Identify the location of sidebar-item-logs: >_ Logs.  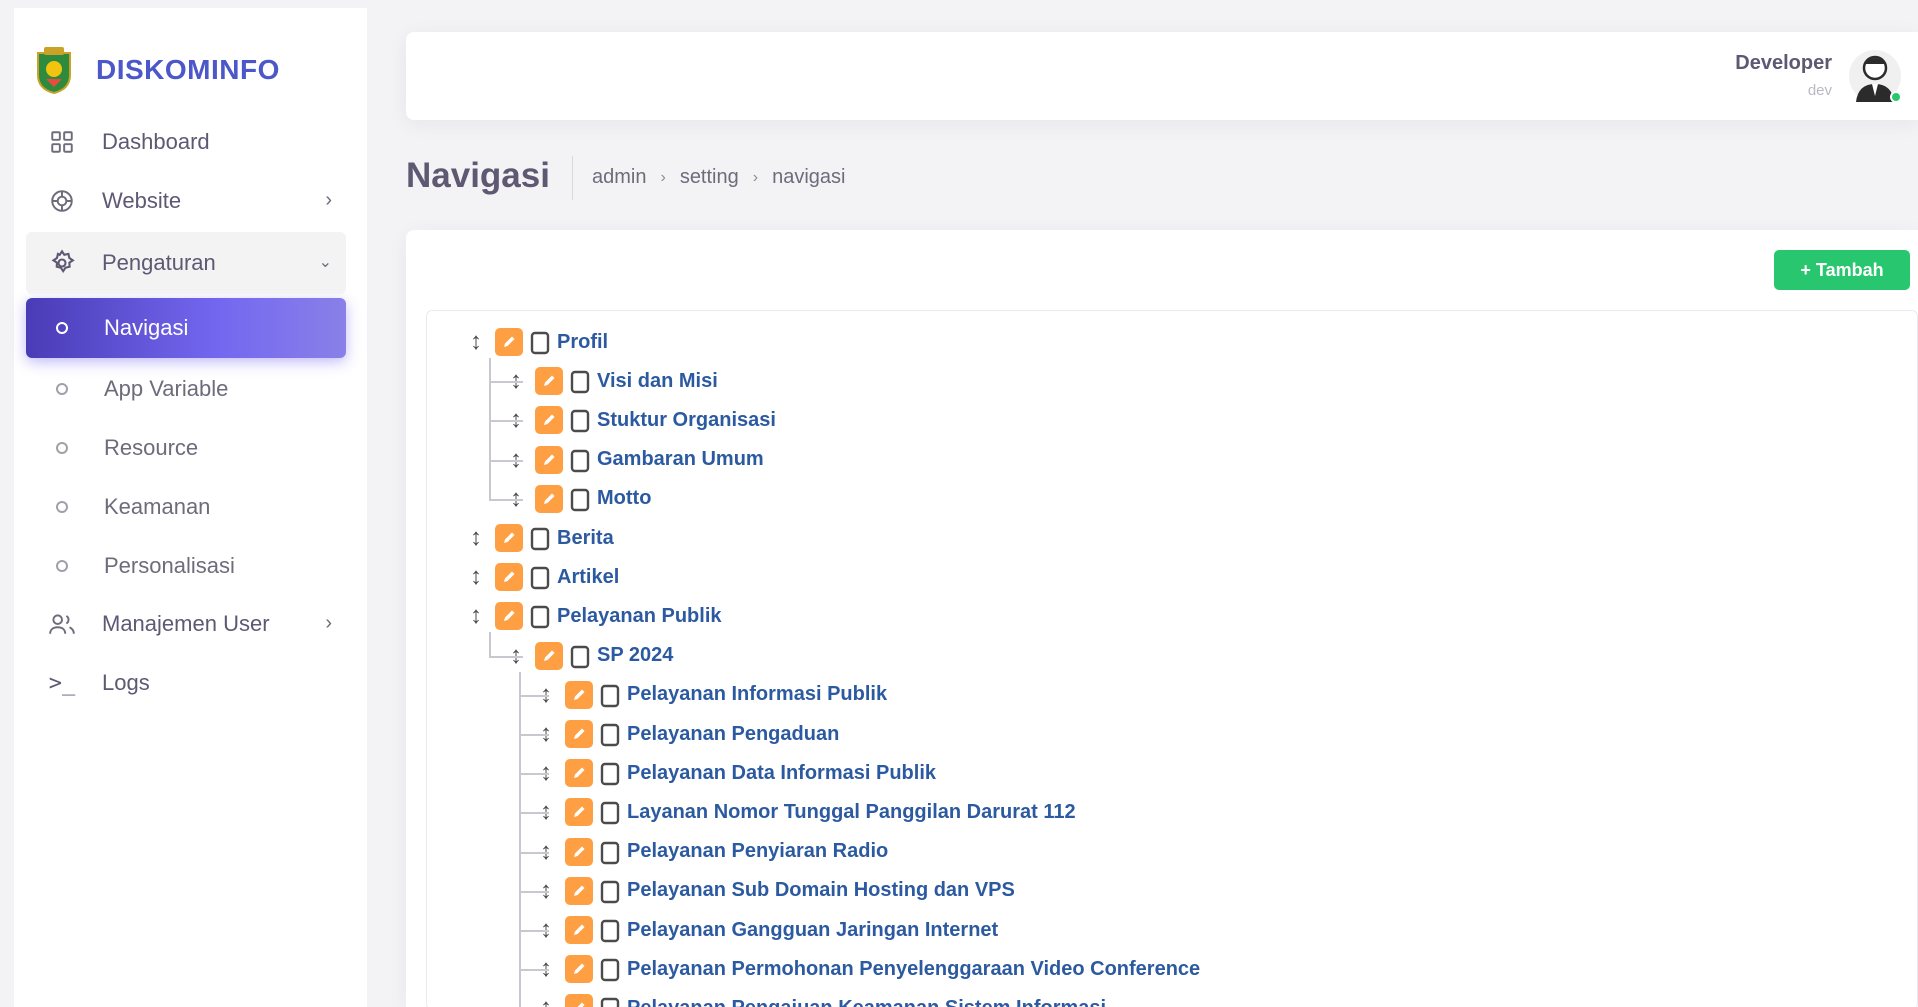
(186, 683).